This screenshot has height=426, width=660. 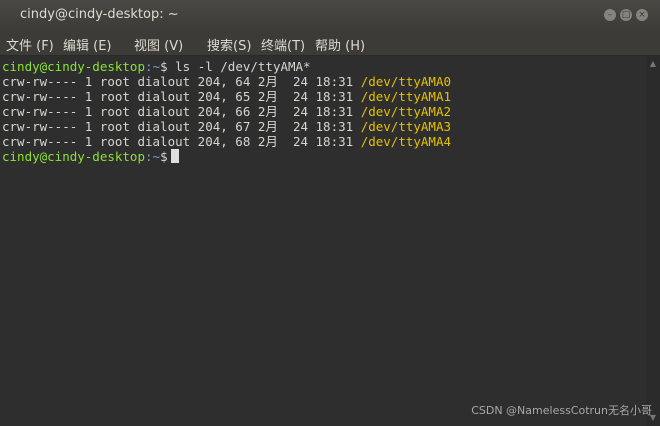 What do you see at coordinates (283, 44) in the screenshot?
I see `menu-terminal: 终端(T)` at bounding box center [283, 44].